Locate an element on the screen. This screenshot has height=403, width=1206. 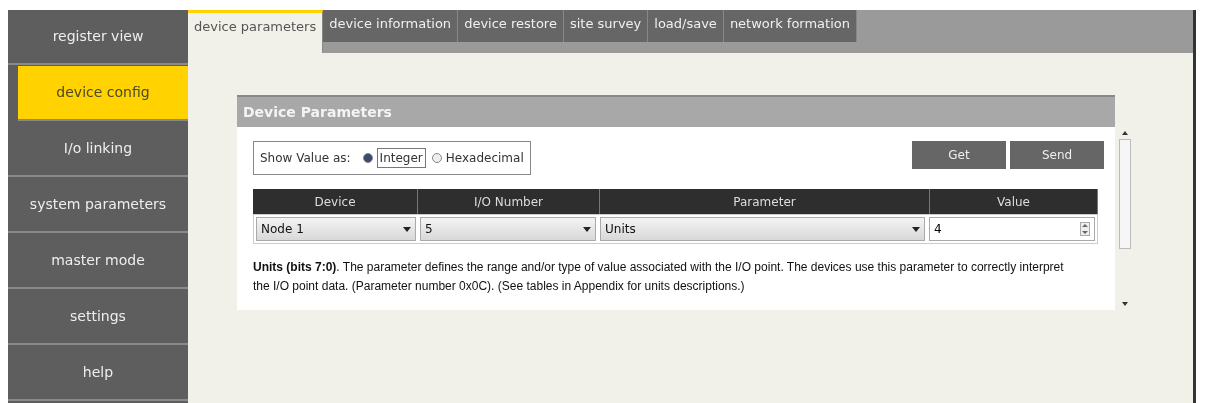
tab: device information is located at coordinates (391, 26).